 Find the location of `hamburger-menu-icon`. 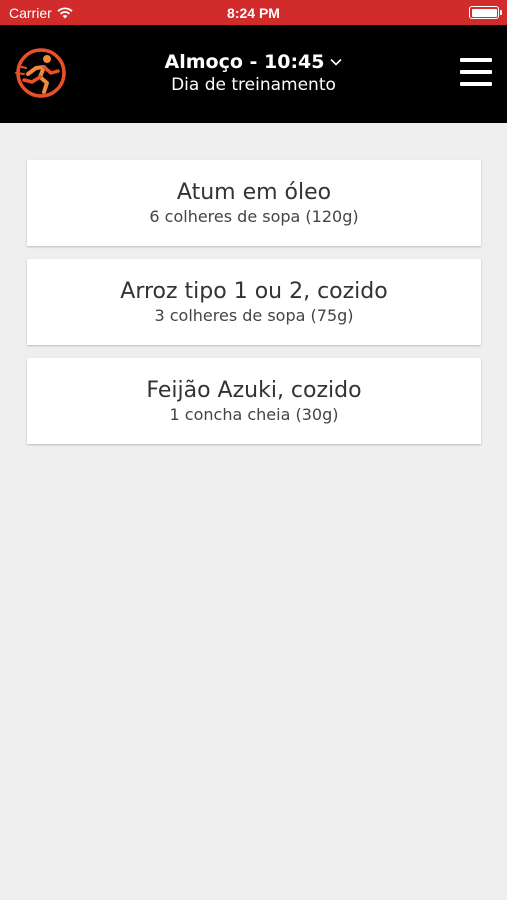

hamburger-menu-icon is located at coordinates (476, 72).